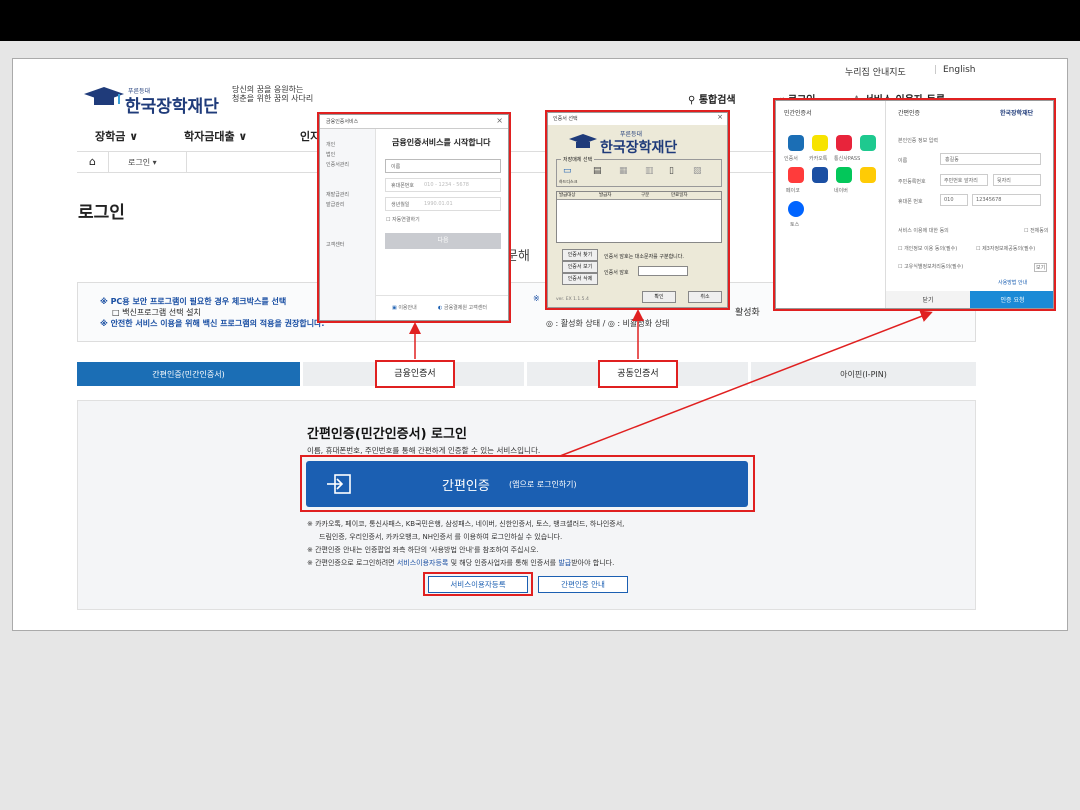 Image resolution: width=1080 pixels, height=810 pixels. What do you see at coordinates (934, 267) in the screenshot?
I see `agree-item-label: 고유식별정보처리동의(필수)` at bounding box center [934, 267].